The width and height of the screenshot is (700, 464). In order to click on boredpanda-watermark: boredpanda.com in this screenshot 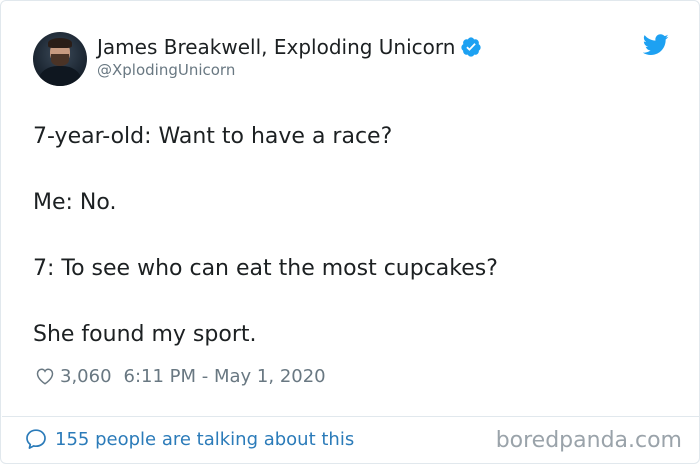, I will do `click(588, 440)`.